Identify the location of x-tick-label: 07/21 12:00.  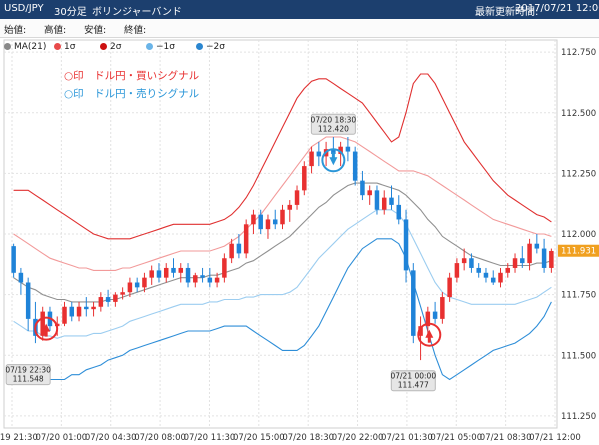
(555, 438).